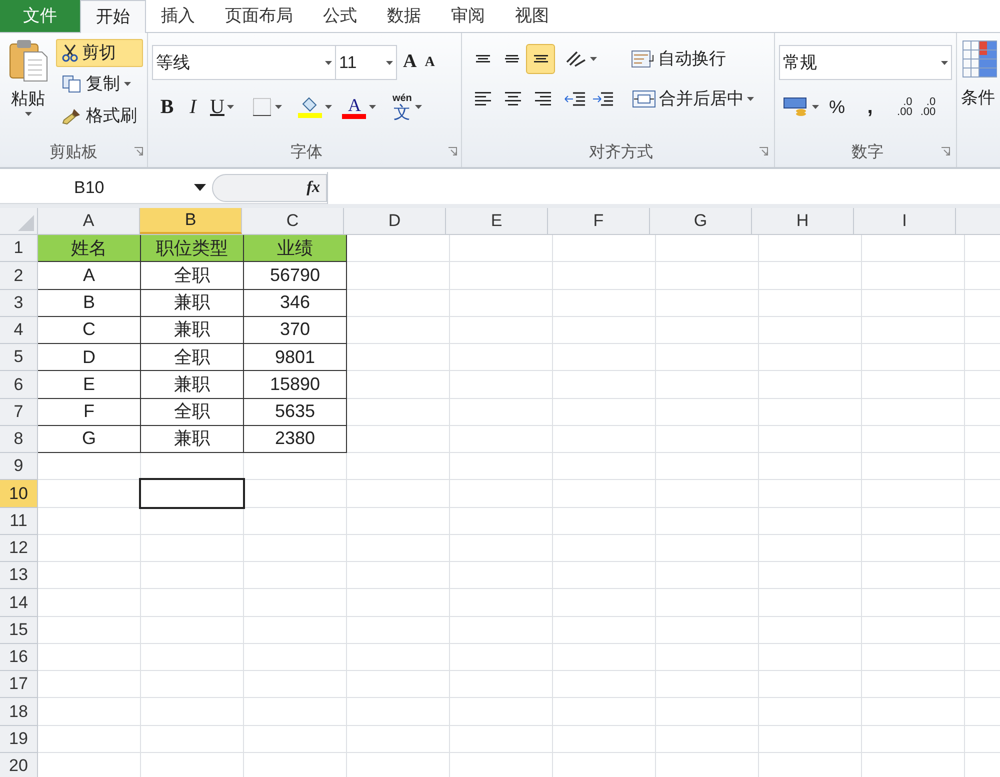 This screenshot has height=777, width=1000. I want to click on row-header: 10, so click(19, 493).